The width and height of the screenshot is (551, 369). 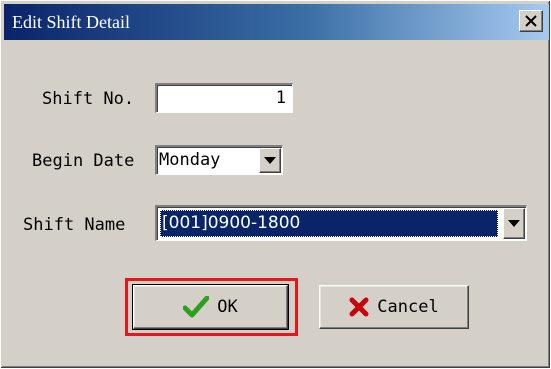 I want to click on close-icon, so click(x=531, y=21).